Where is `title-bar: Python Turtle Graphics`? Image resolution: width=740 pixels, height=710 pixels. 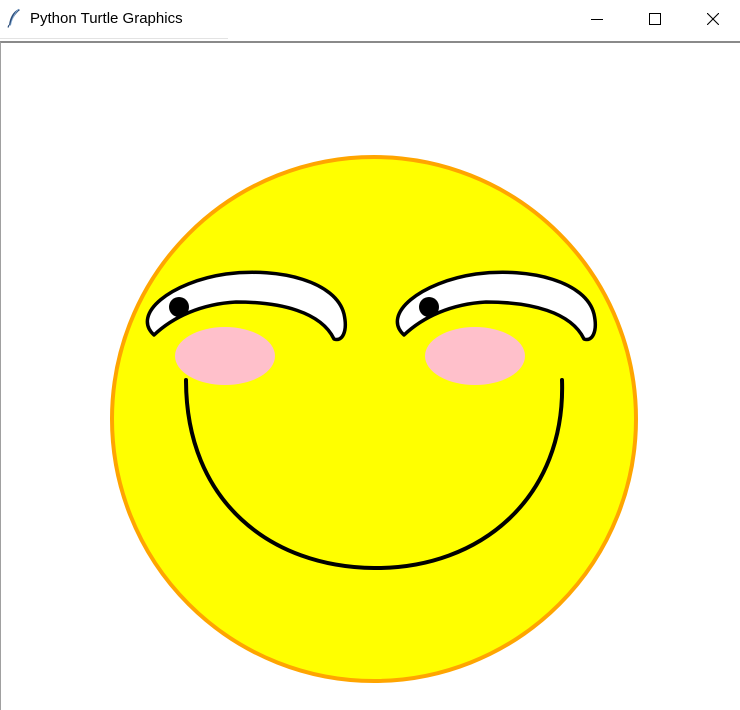
title-bar: Python Turtle Graphics is located at coordinates (370, 19).